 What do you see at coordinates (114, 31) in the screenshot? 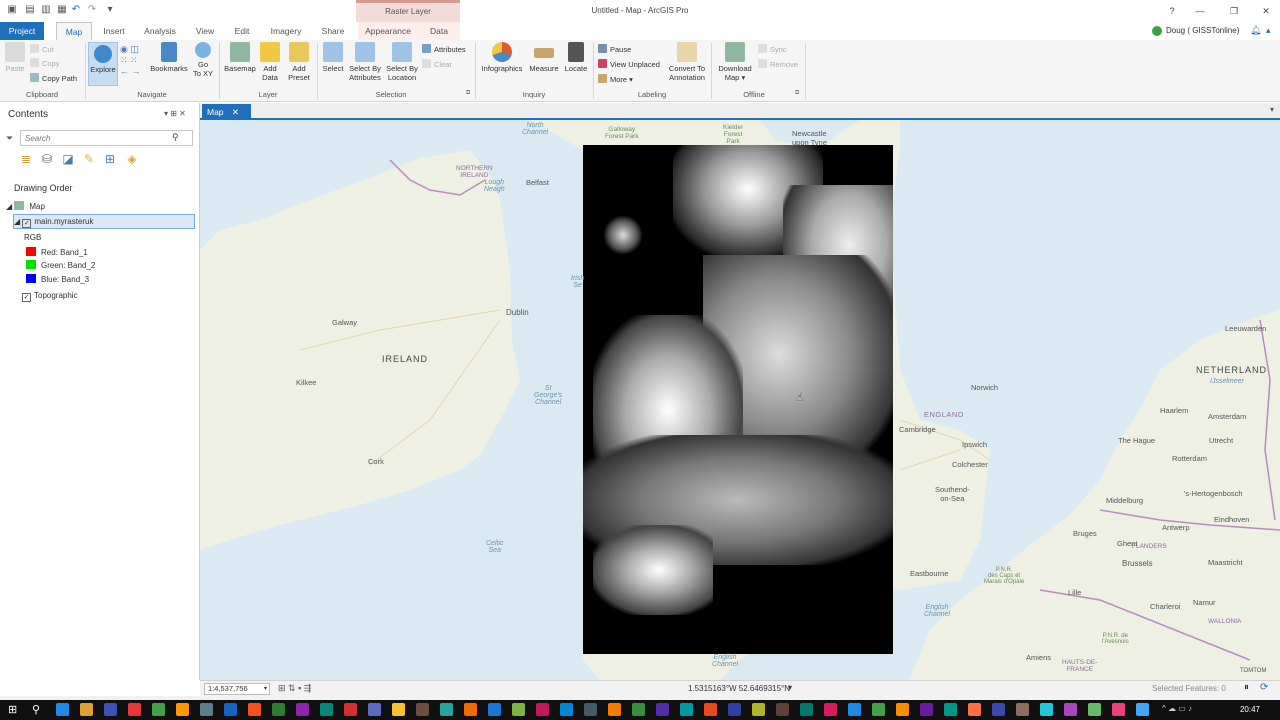
I see `tab-insert: Insert` at bounding box center [114, 31].